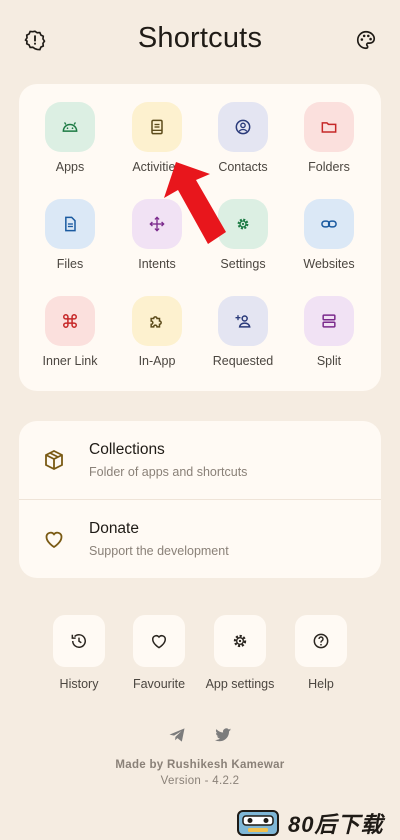  I want to click on list-item-title: Collections, so click(127, 449).